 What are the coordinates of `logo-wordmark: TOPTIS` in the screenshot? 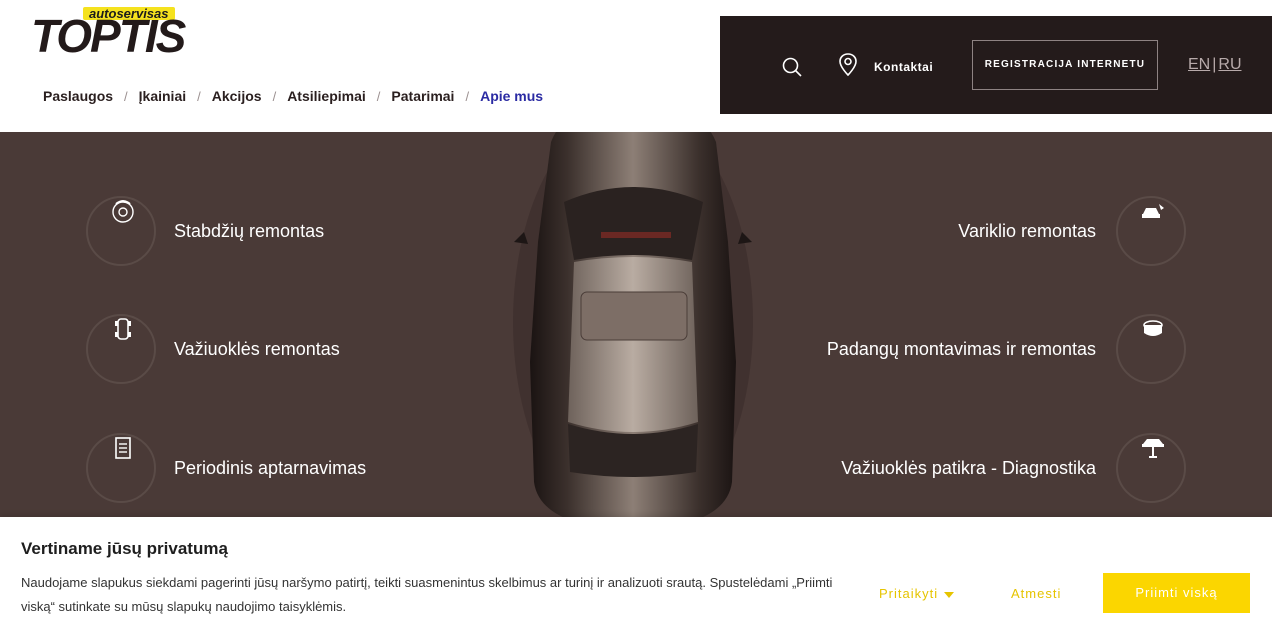 It's located at (108, 36).